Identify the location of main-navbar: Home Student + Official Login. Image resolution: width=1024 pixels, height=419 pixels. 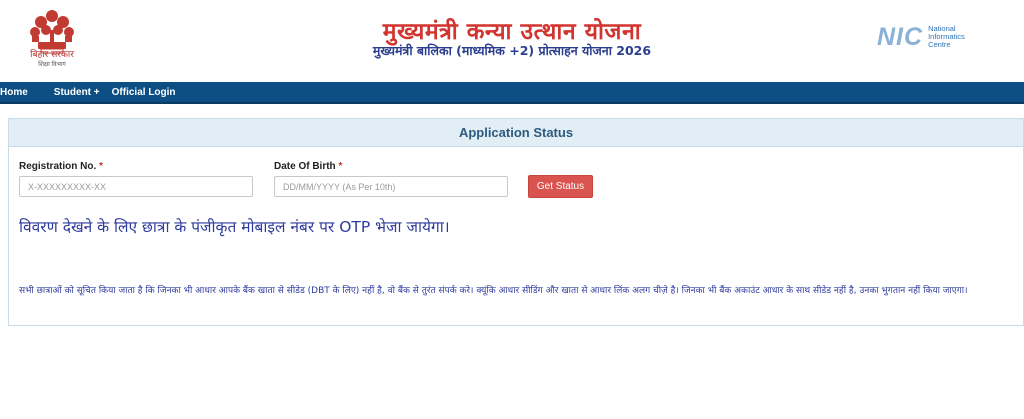
(512, 93).